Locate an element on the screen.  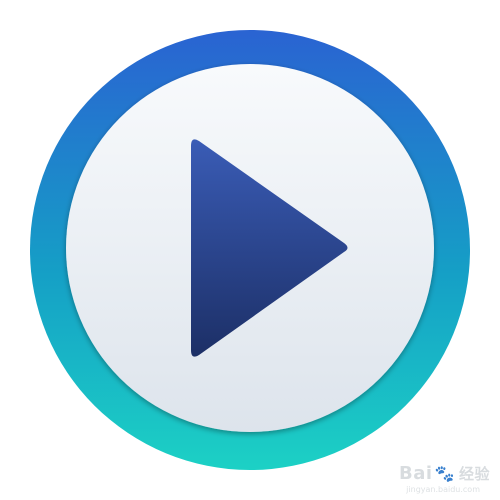
watermark-brand-left: Bai is located at coordinates (416, 473).